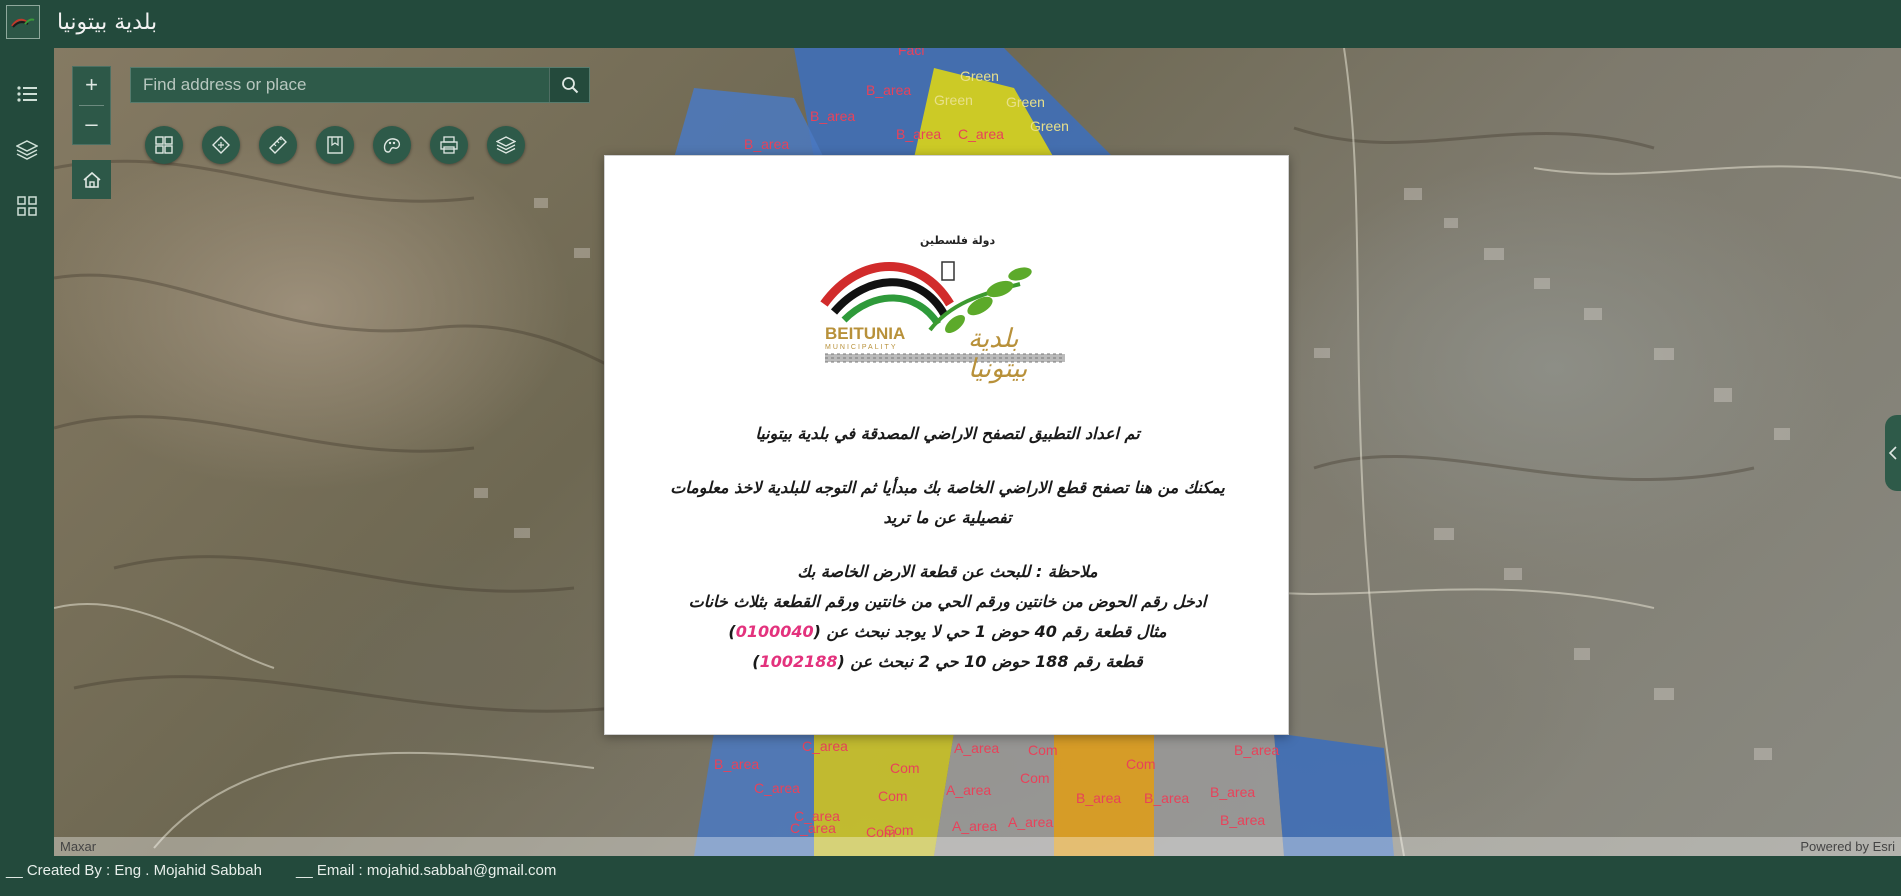 Image resolution: width=1901 pixels, height=896 pixels. I want to click on home-icon, so click(91, 179).